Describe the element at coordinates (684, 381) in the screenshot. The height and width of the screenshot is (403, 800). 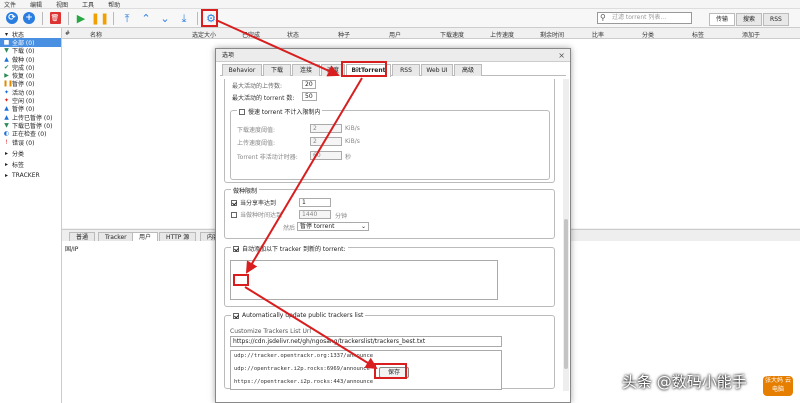
I see `watermark-text: 头条 @数码小能手` at that location.